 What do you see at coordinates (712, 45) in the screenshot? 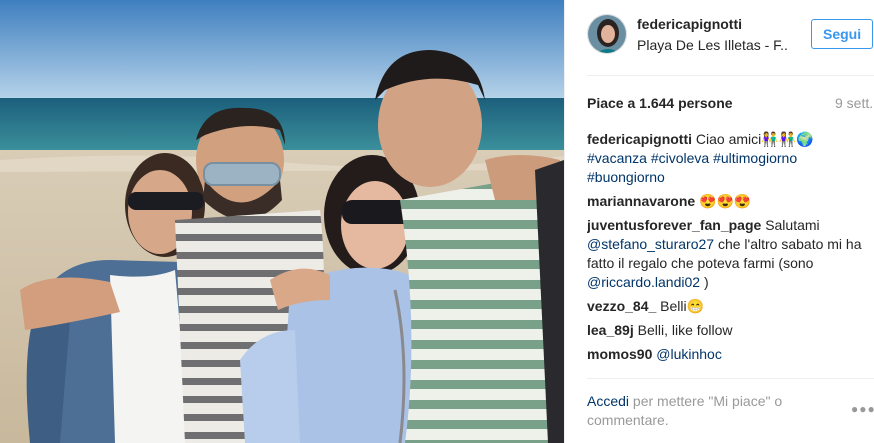
I see `post-location: Playa De Les Illetas - F..` at bounding box center [712, 45].